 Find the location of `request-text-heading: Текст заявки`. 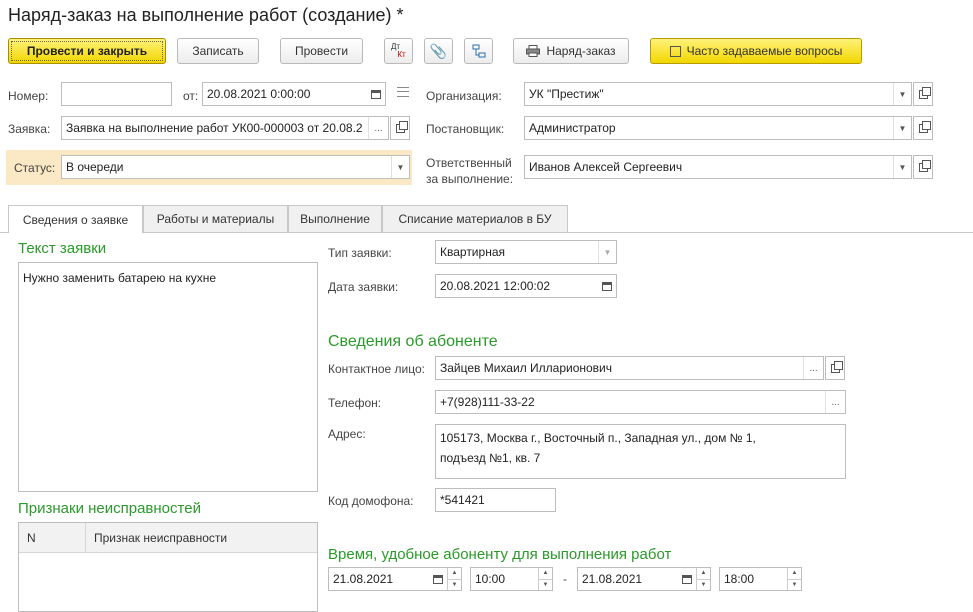

request-text-heading: Текст заявки is located at coordinates (62, 248).